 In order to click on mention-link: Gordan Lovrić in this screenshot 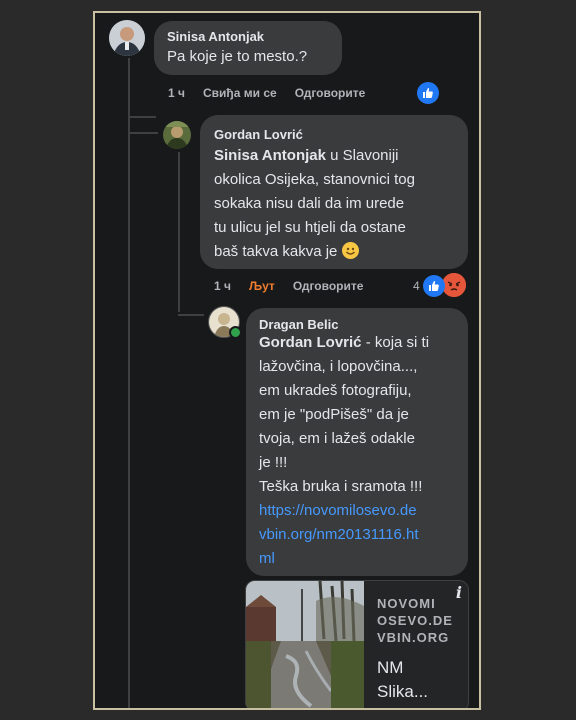, I will do `click(310, 342)`.